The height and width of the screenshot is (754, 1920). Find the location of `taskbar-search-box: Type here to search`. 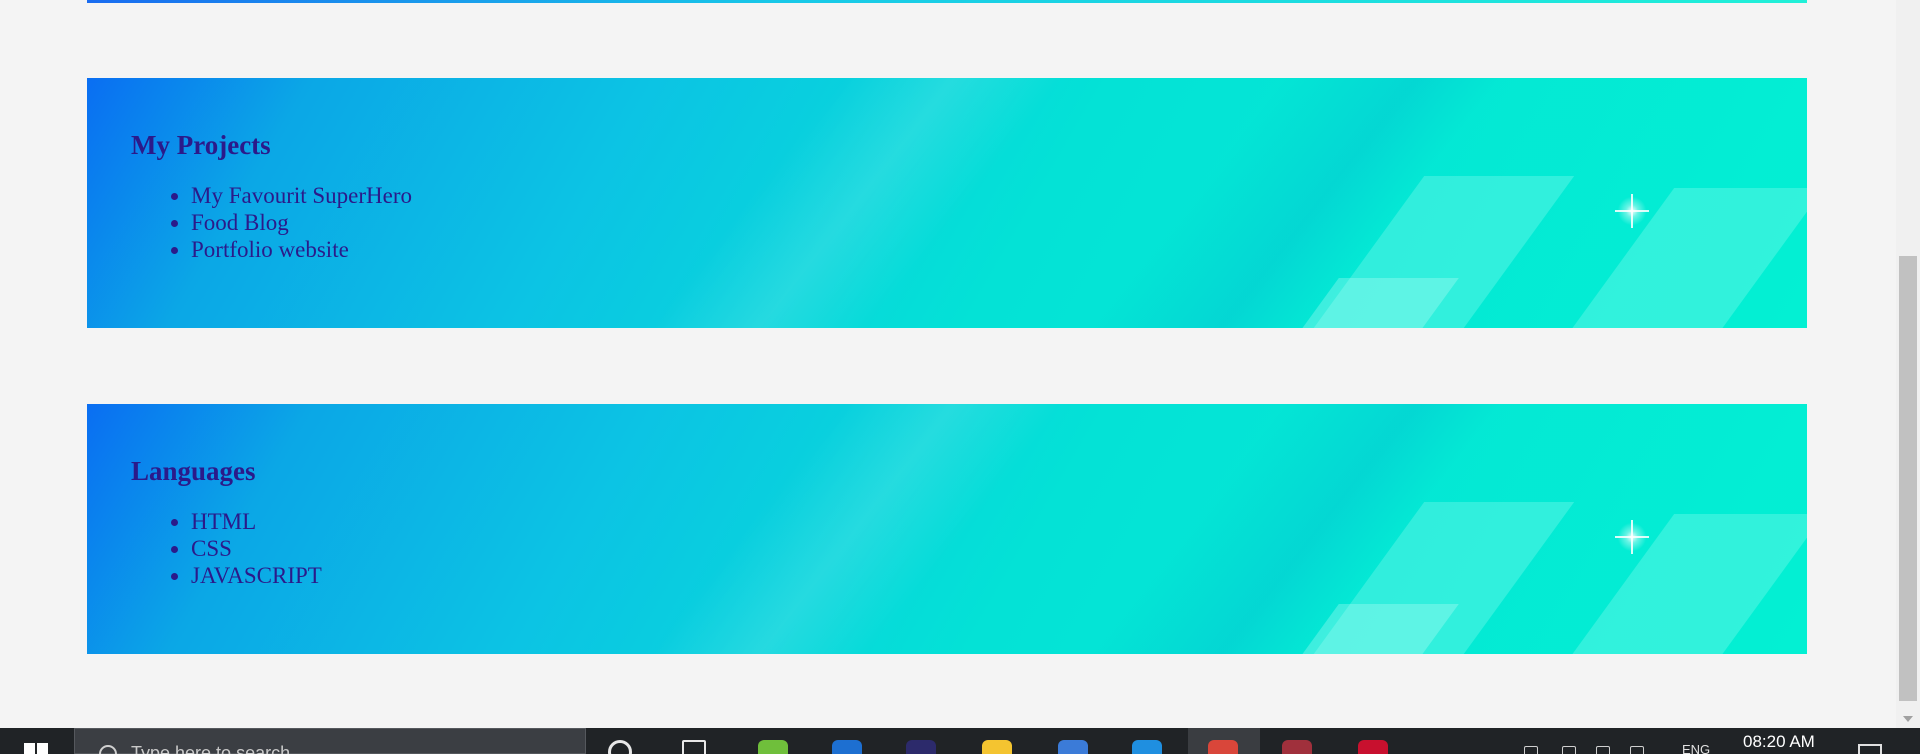

taskbar-search-box: Type here to search is located at coordinates (330, 741).